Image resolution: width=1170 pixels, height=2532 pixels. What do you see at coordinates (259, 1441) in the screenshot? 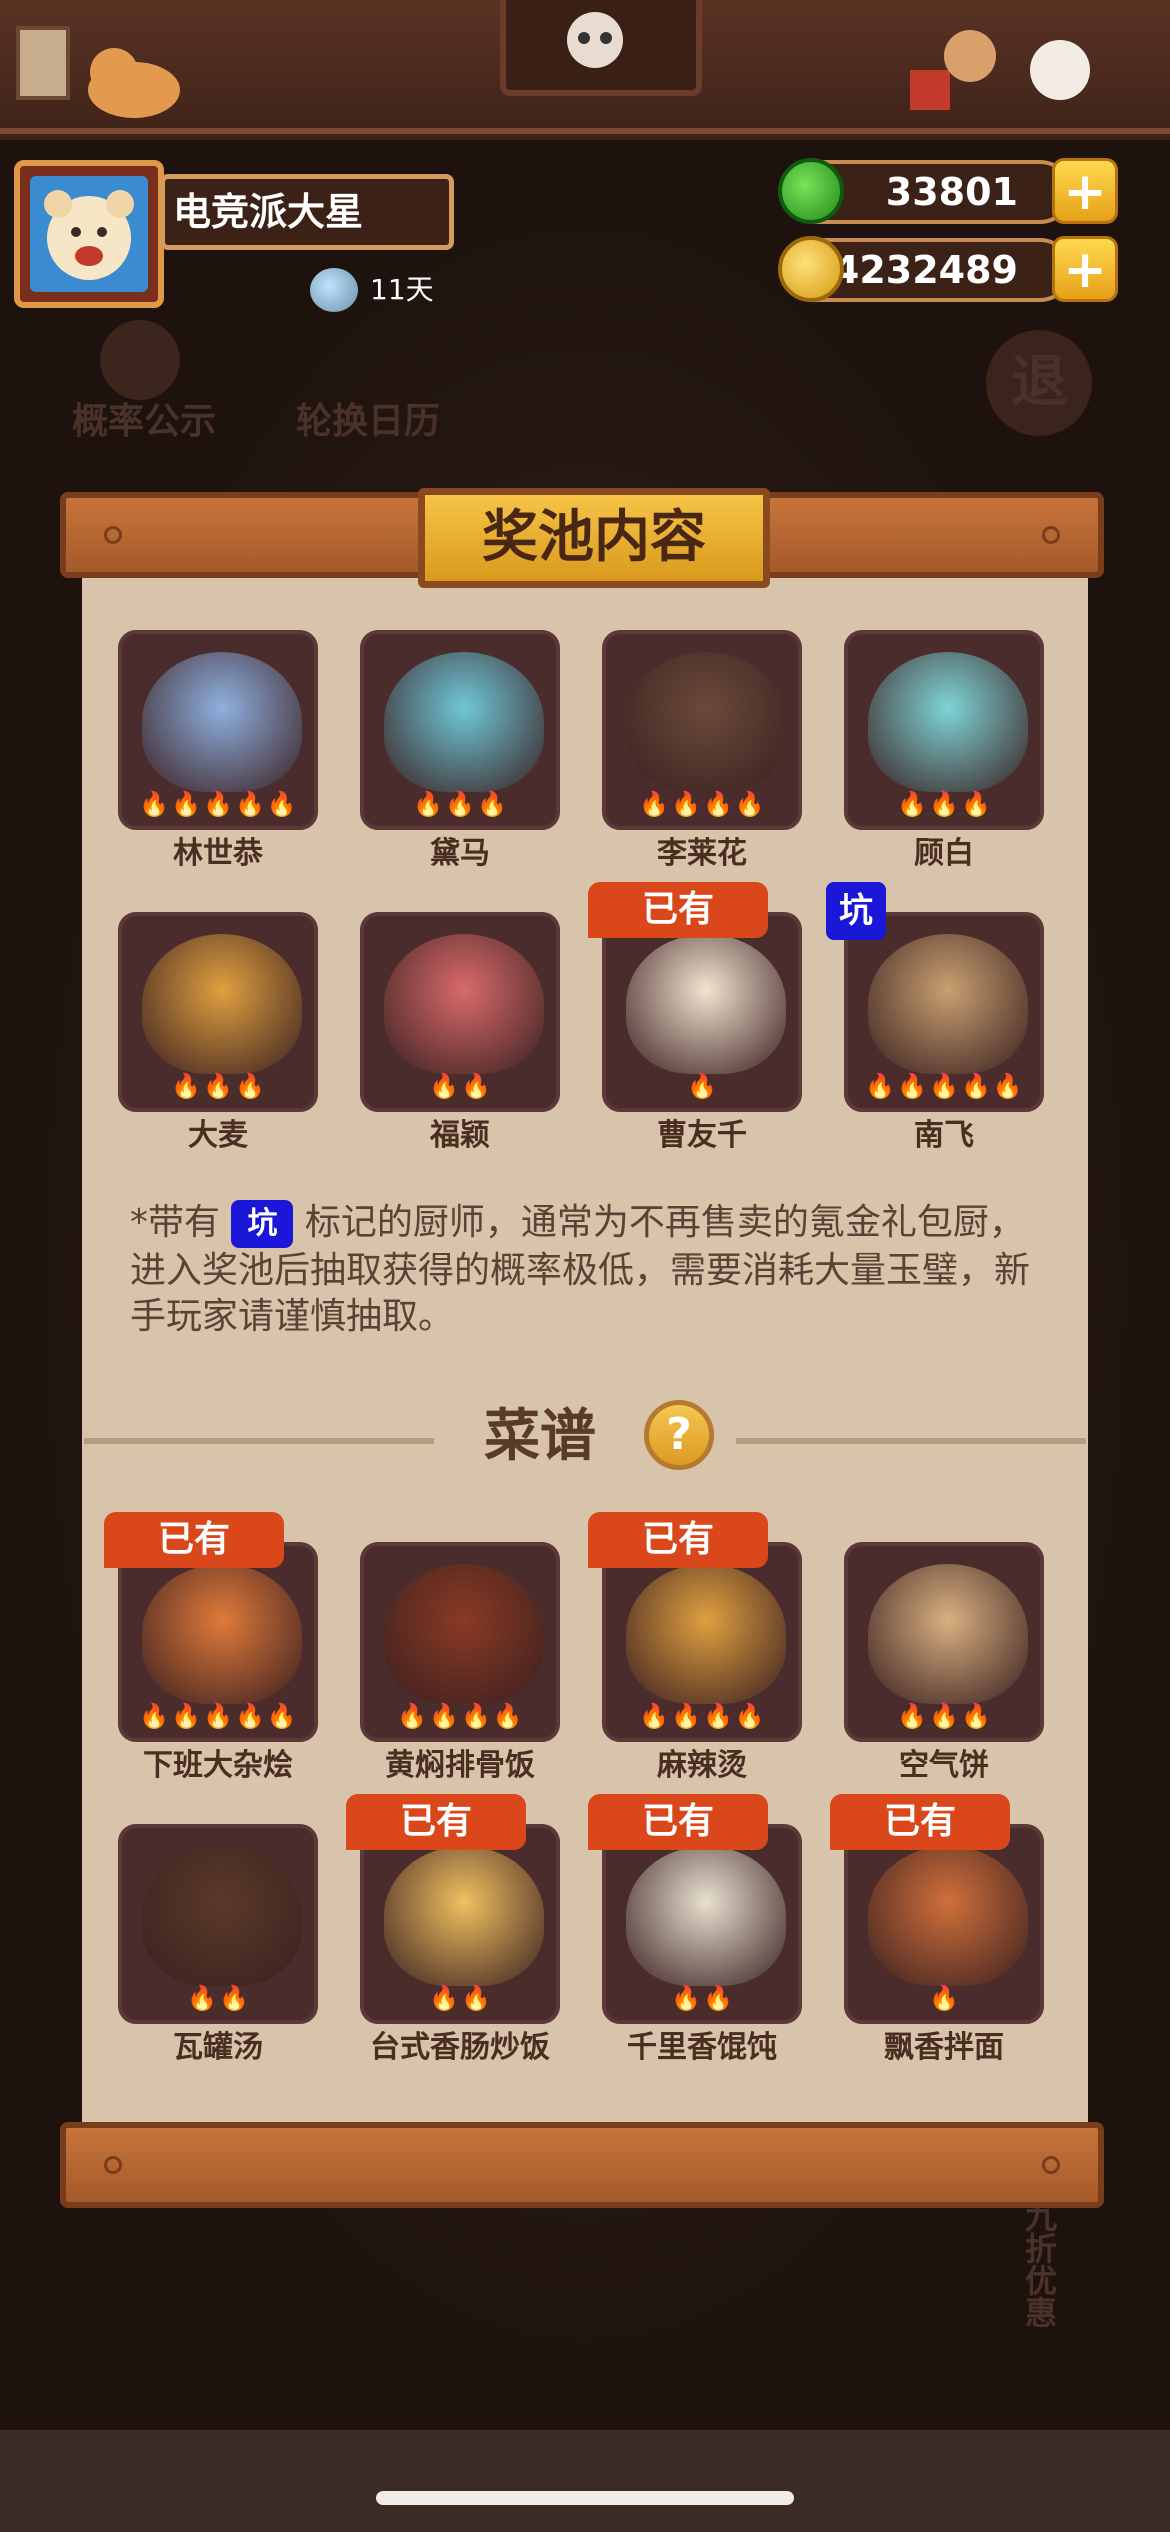
I see `divider-left` at bounding box center [259, 1441].